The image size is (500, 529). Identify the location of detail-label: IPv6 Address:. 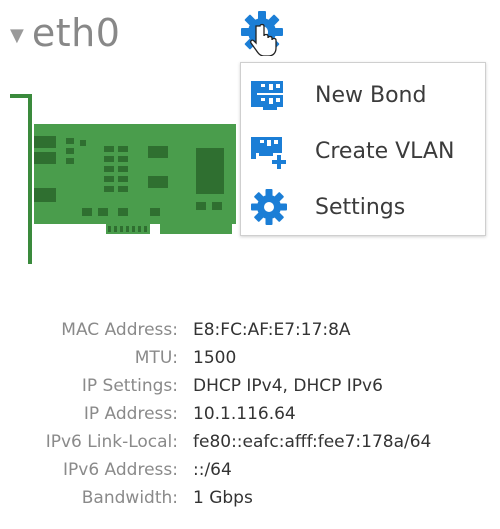
(120, 470).